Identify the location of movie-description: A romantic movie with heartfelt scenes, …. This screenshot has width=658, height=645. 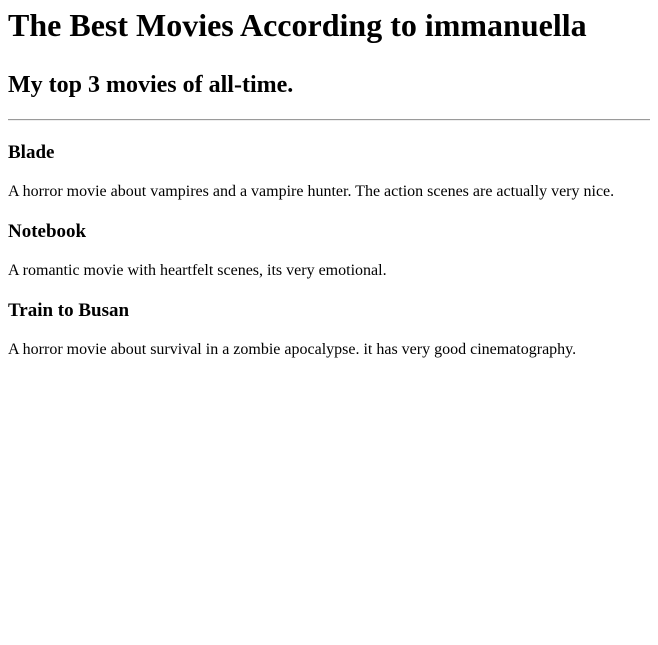
(197, 270).